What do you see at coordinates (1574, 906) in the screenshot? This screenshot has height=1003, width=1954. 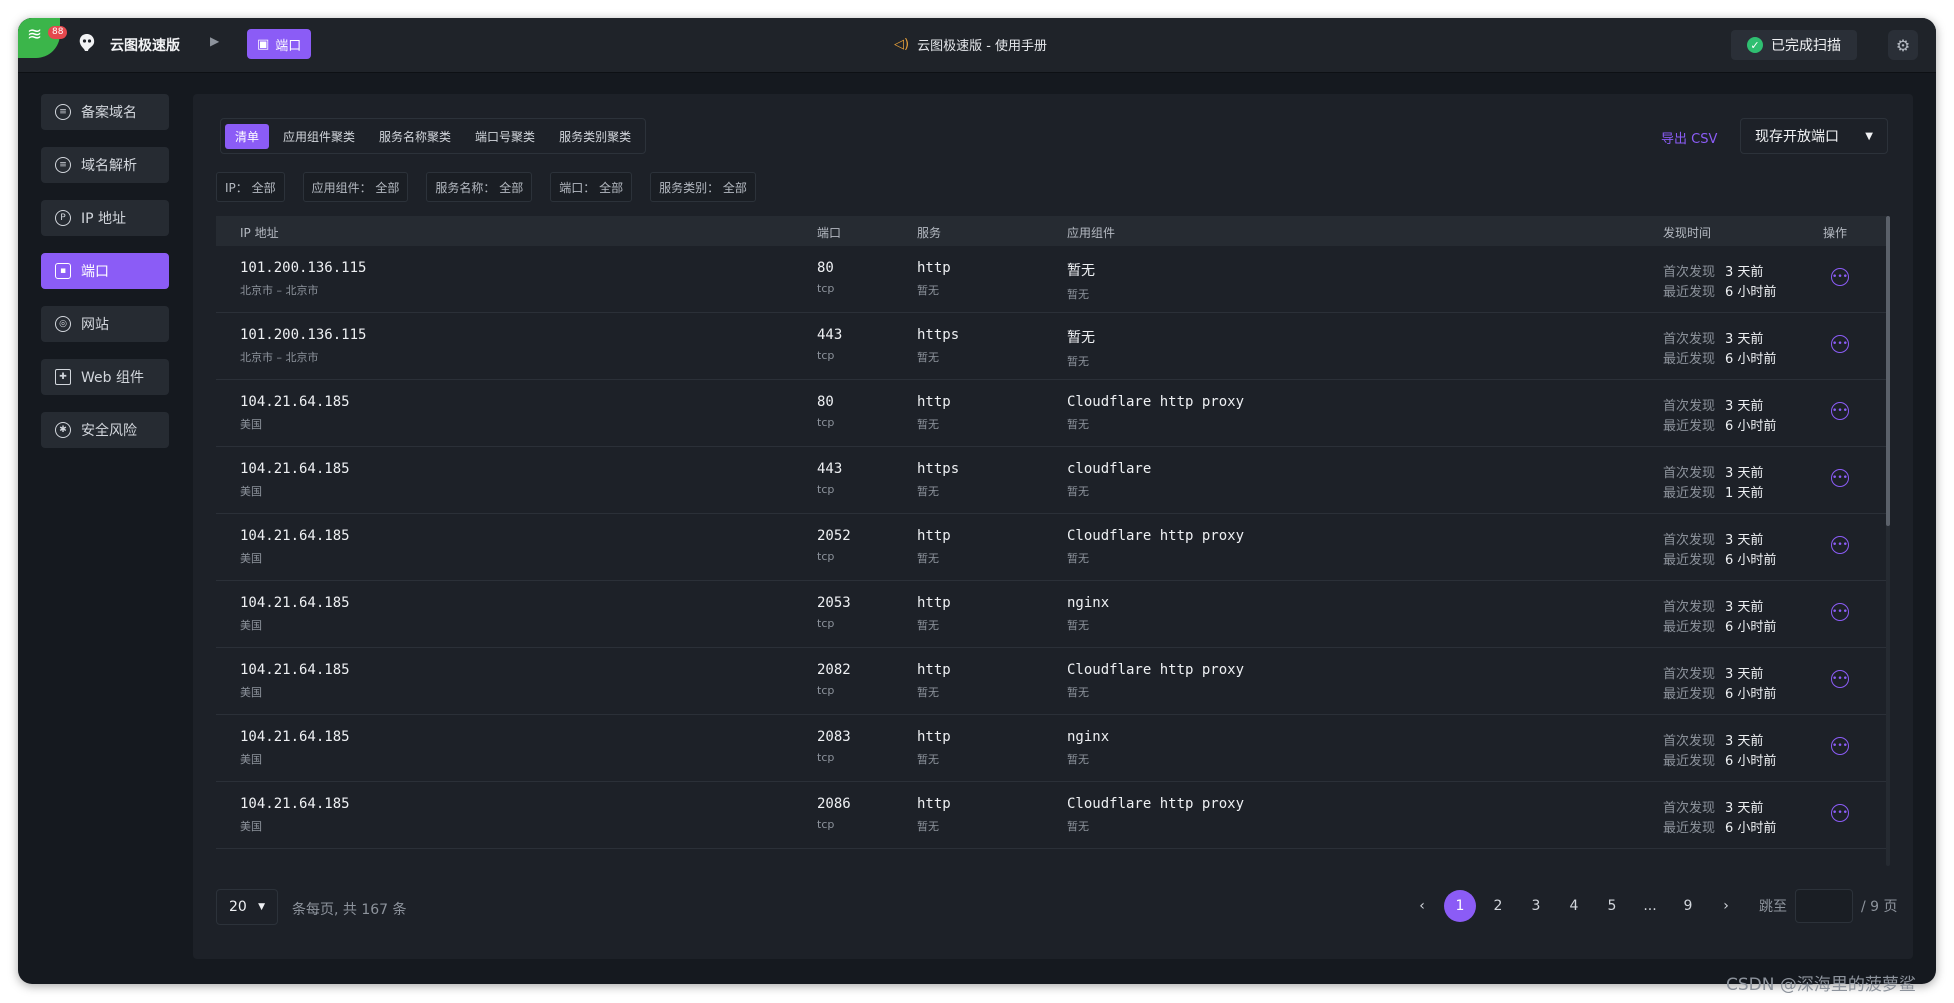 I see `page-button: 4` at bounding box center [1574, 906].